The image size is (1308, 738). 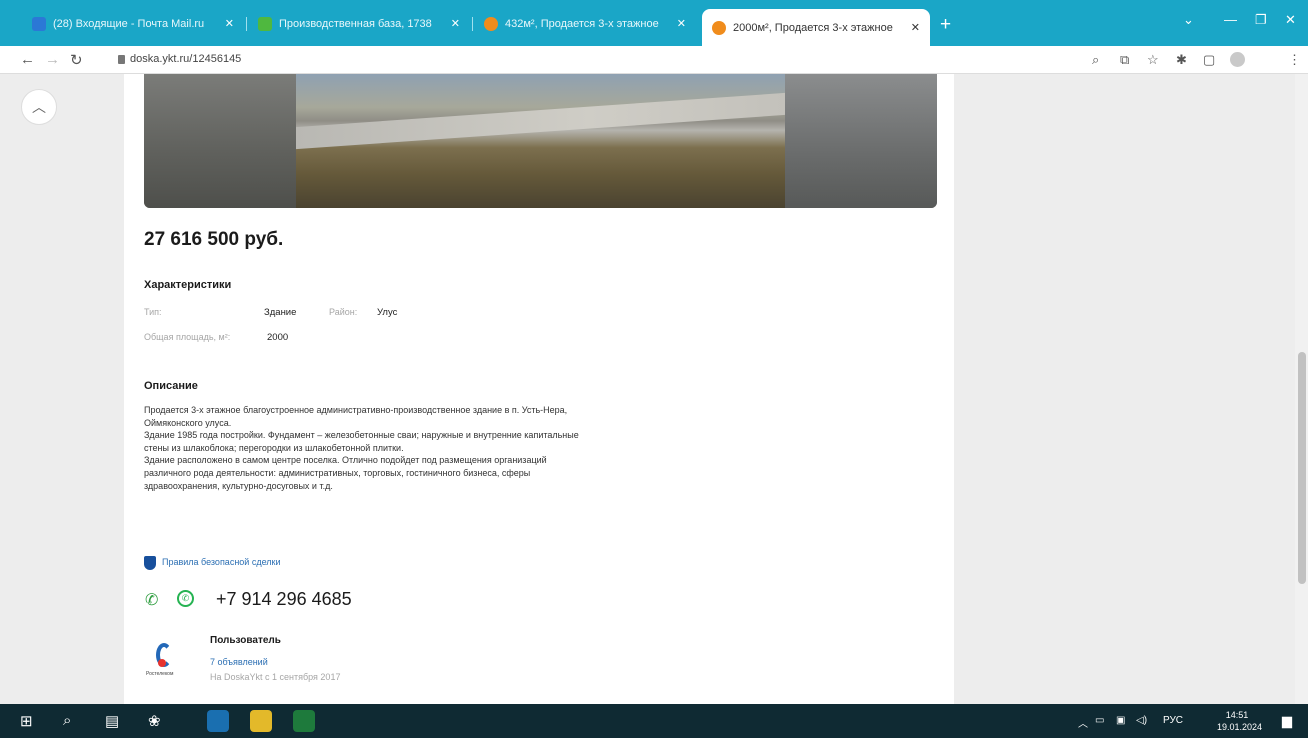 What do you see at coordinates (160, 674) in the screenshot?
I see `logo-caption: Ростелеком` at bounding box center [160, 674].